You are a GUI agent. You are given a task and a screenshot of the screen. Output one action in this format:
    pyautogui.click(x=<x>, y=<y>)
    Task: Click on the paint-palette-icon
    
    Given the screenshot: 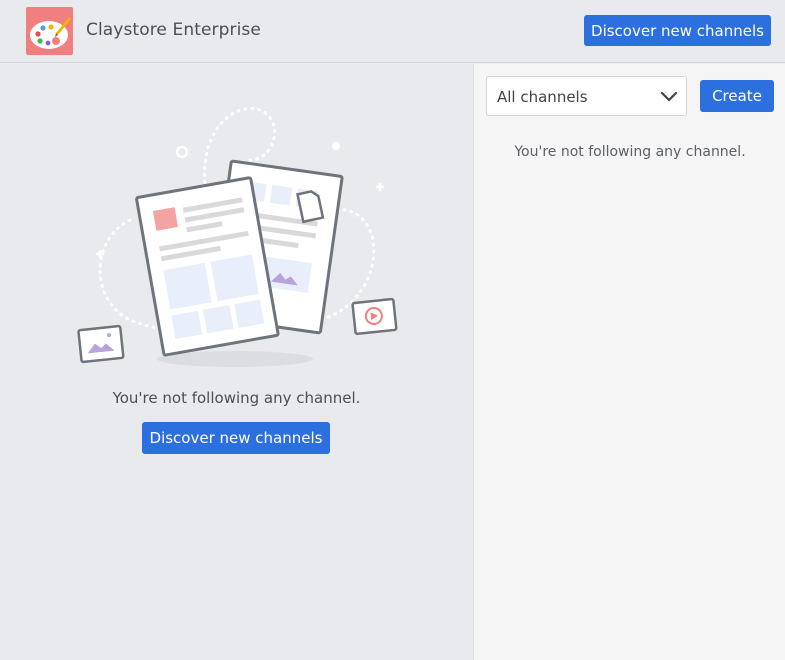 What is the action you would take?
    pyautogui.click(x=50, y=33)
    